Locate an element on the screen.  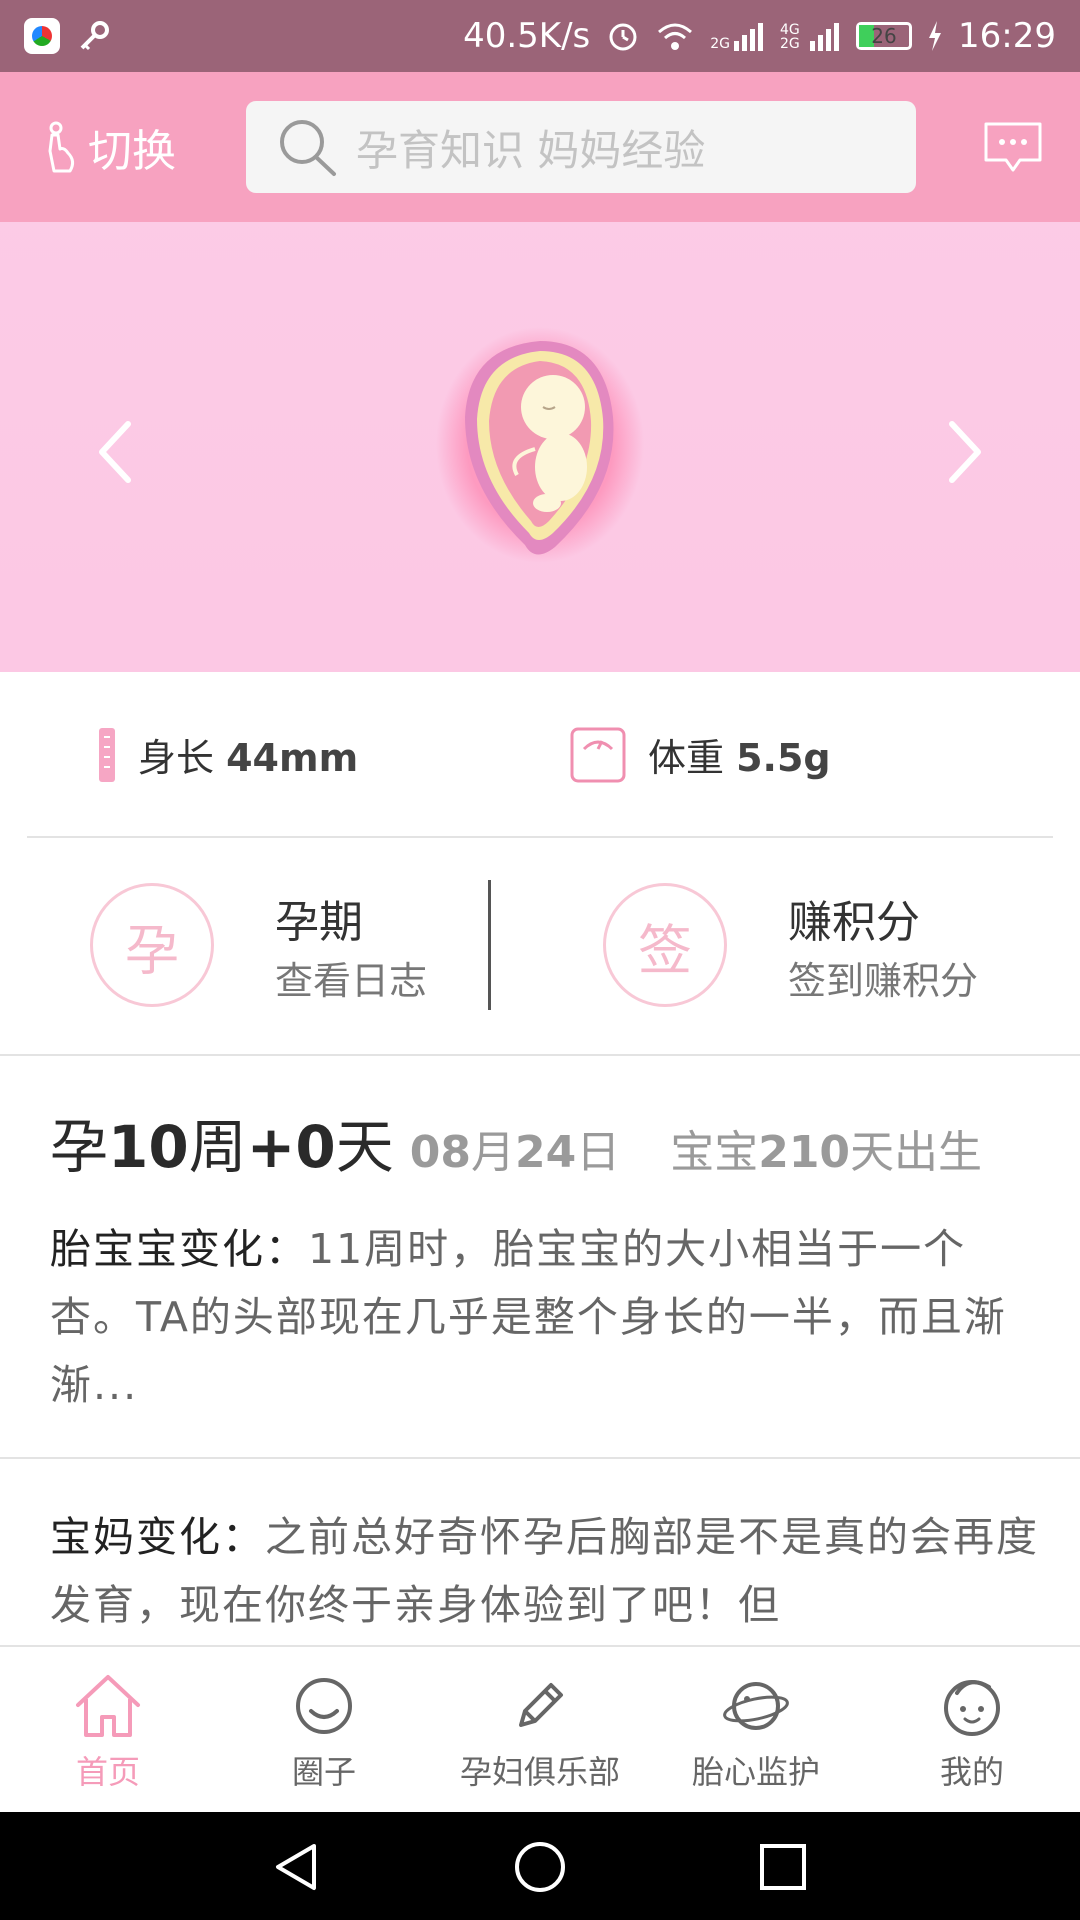
bottom-nav: 首页 圈子 孕妇俱乐部 胎心监护 我的 is located at coordinates (540, 1728).